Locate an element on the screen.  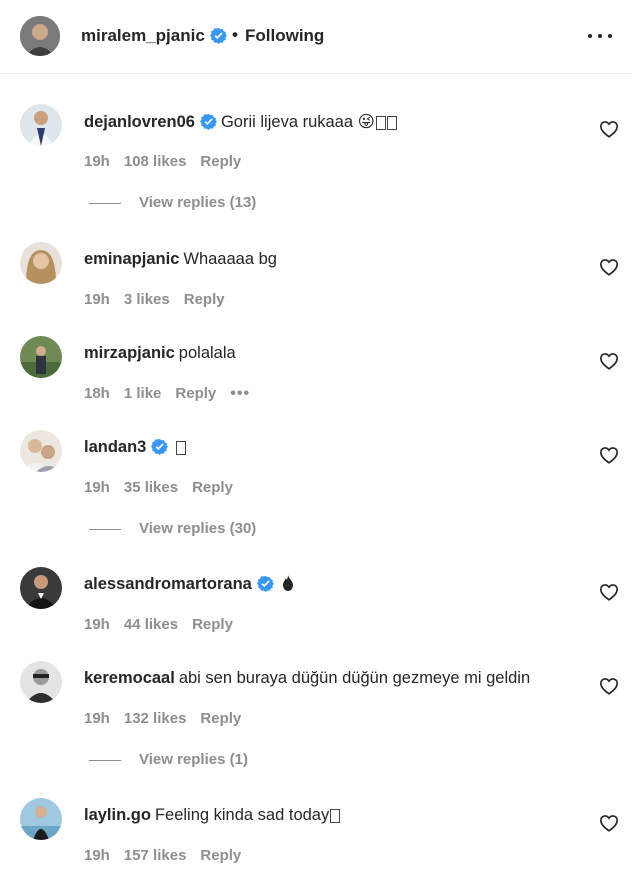
comment-likes: 1 like is located at coordinates (143, 393).